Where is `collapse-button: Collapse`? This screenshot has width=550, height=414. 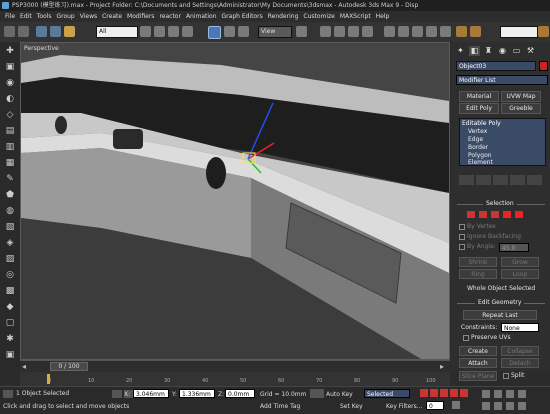
collapse-button: Collapse is located at coordinates (520, 351).